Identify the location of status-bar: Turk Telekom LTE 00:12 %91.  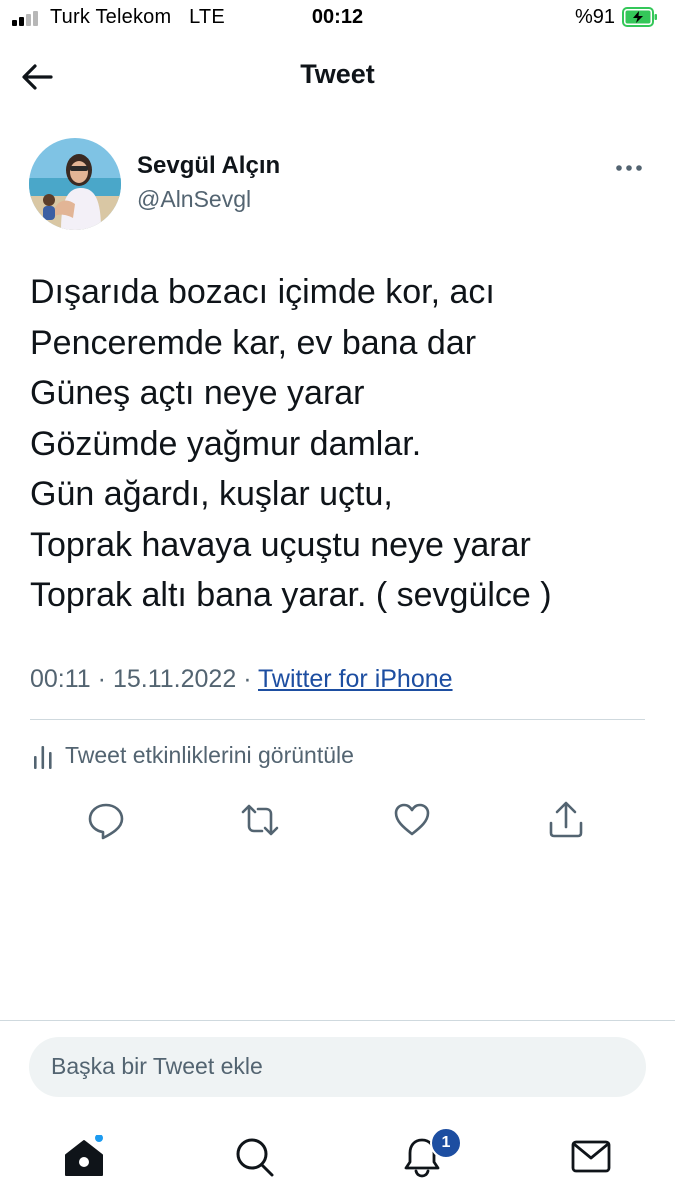
(337, 19).